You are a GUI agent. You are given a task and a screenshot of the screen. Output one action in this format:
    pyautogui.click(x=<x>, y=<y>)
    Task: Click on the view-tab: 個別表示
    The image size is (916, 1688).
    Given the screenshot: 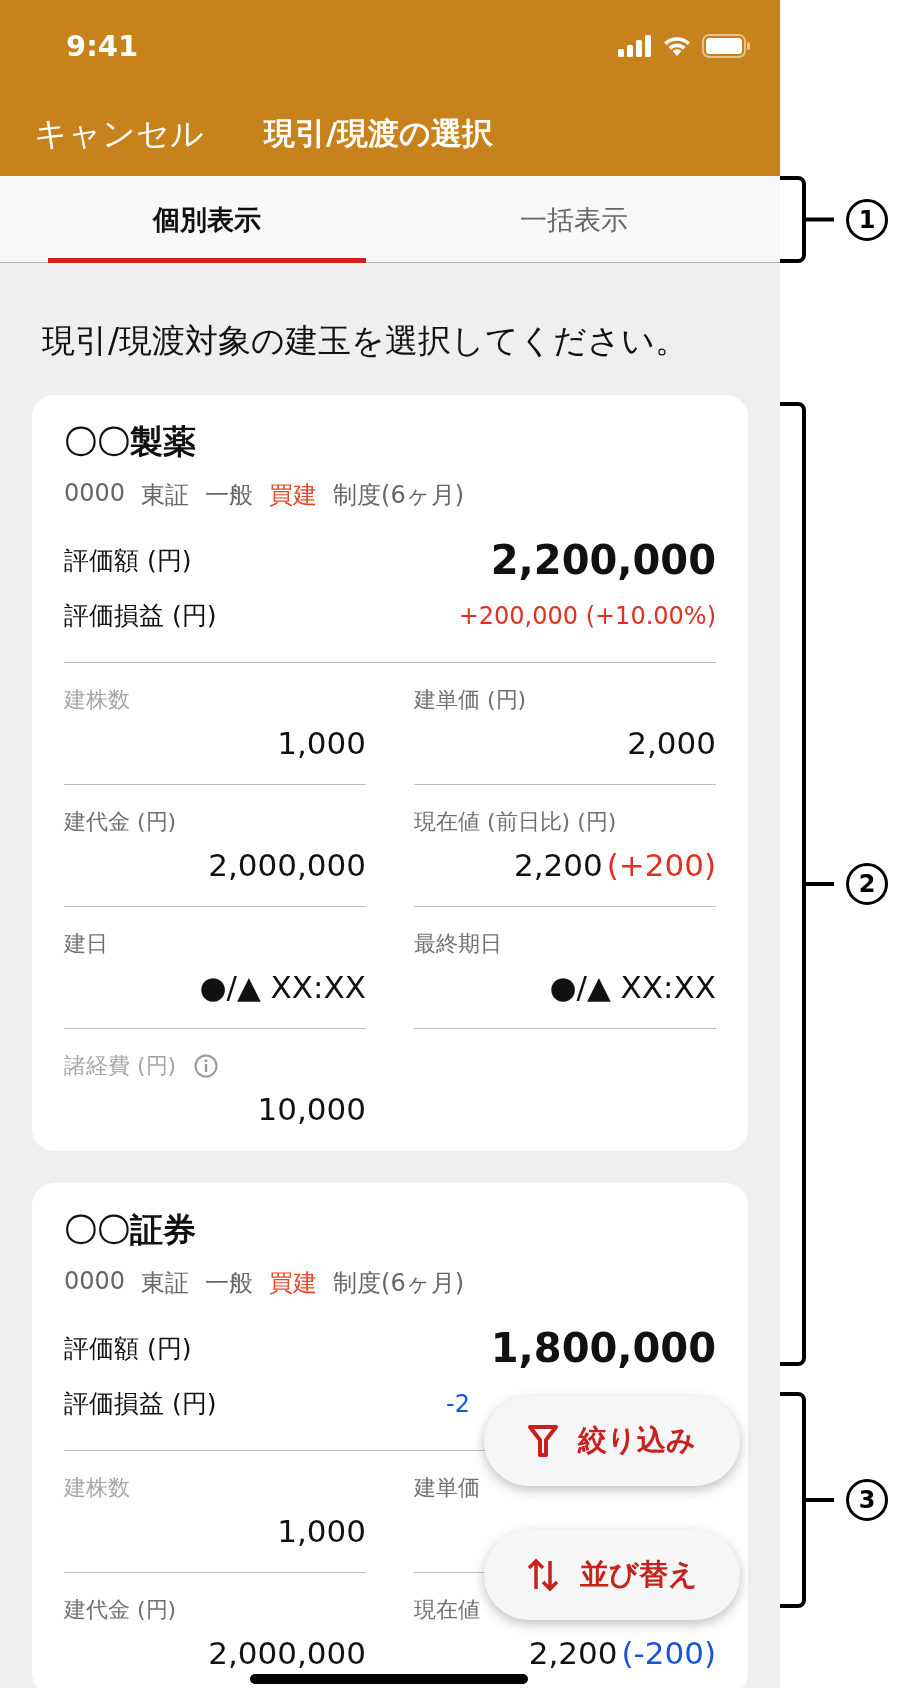 What is the action you would take?
    pyautogui.click(x=207, y=219)
    